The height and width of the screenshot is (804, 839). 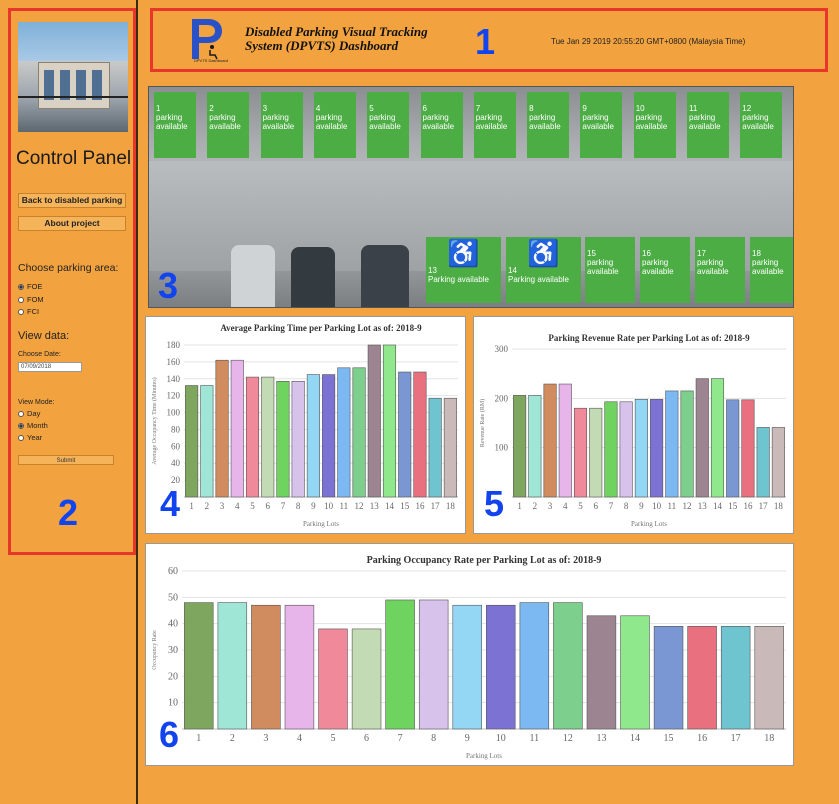 I want to click on car-icon, so click(x=385, y=276).